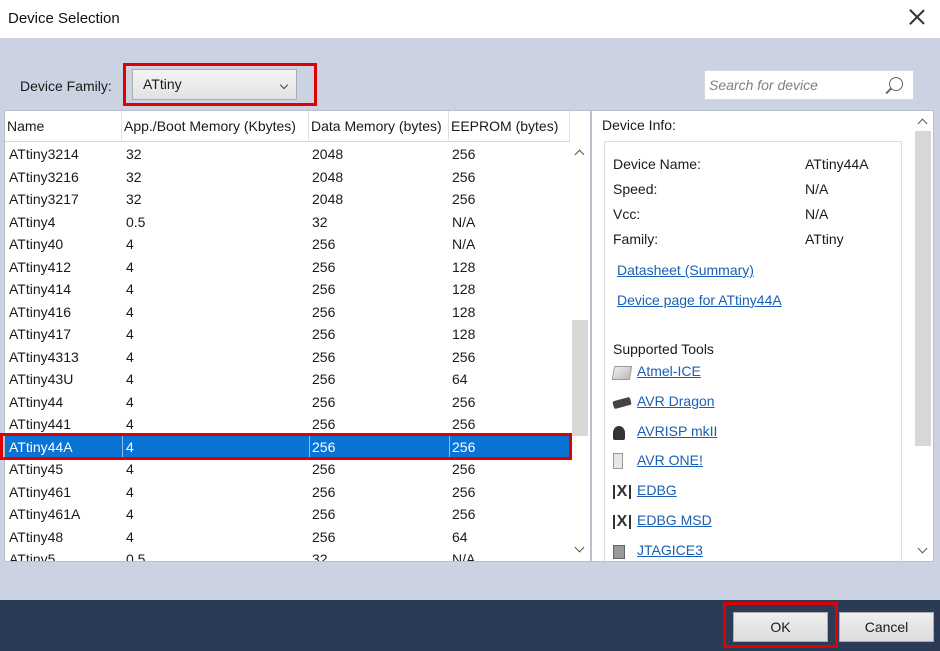 The width and height of the screenshot is (940, 651). Describe the element at coordinates (287, 244) in the screenshot. I see `table-row: ATtiny40 4 256 N/A` at that location.